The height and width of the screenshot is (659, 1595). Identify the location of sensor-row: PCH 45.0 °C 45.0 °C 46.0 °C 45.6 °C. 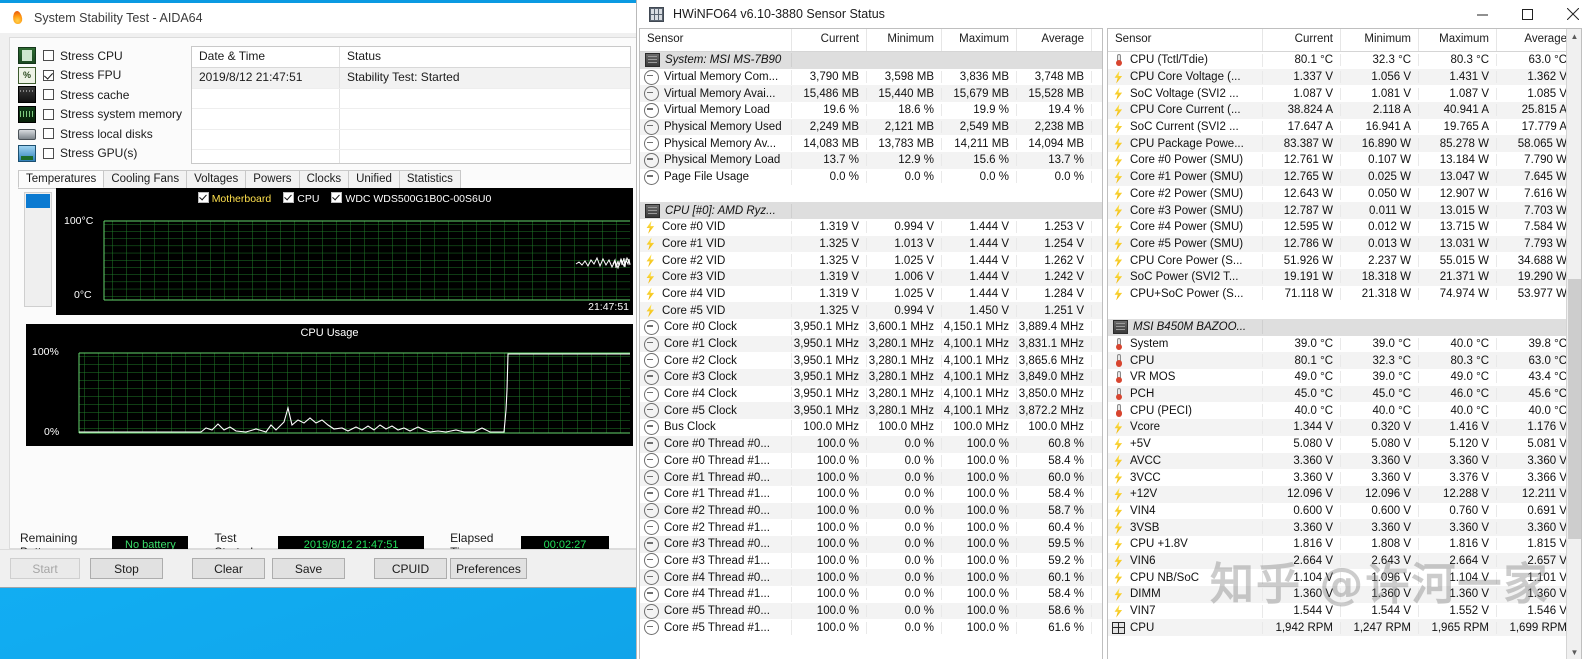
(1344, 394).